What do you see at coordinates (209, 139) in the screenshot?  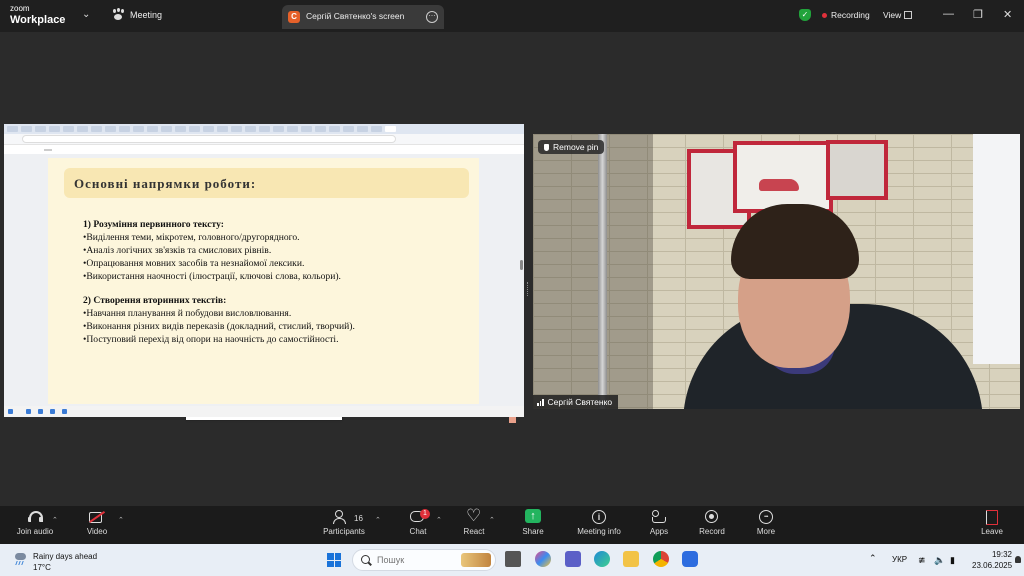 I see `address-field` at bounding box center [209, 139].